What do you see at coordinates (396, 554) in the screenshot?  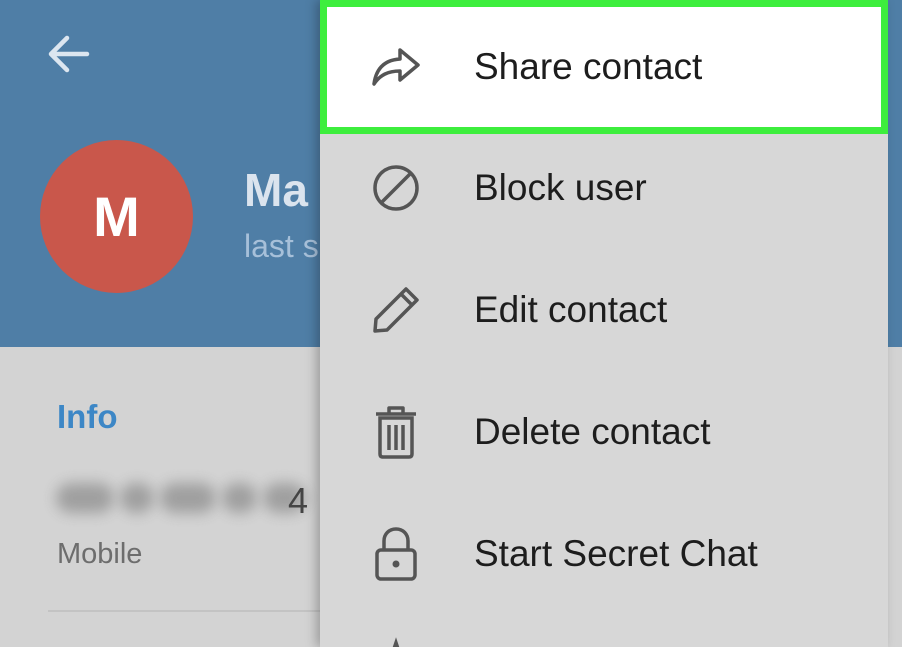 I see `lock-icon` at bounding box center [396, 554].